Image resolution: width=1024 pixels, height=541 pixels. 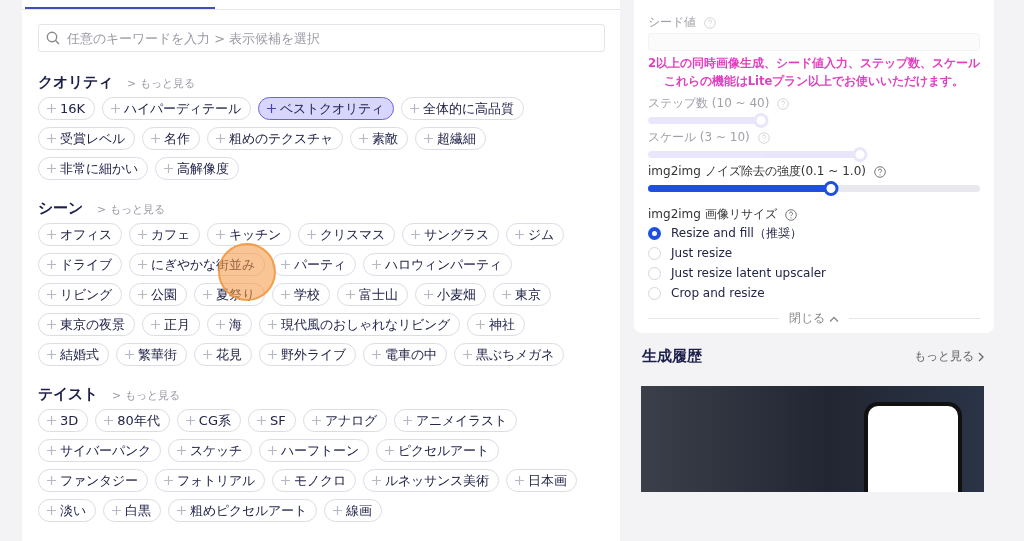 What do you see at coordinates (379, 138) in the screenshot?
I see `tag-chip: 素敵` at bounding box center [379, 138].